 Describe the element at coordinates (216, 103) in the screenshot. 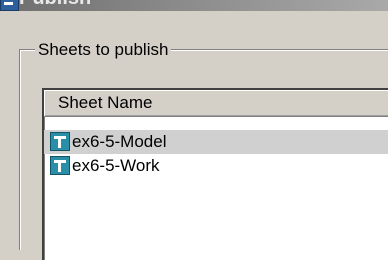

I see `column-header-sheet-name: Sheet Name` at that location.